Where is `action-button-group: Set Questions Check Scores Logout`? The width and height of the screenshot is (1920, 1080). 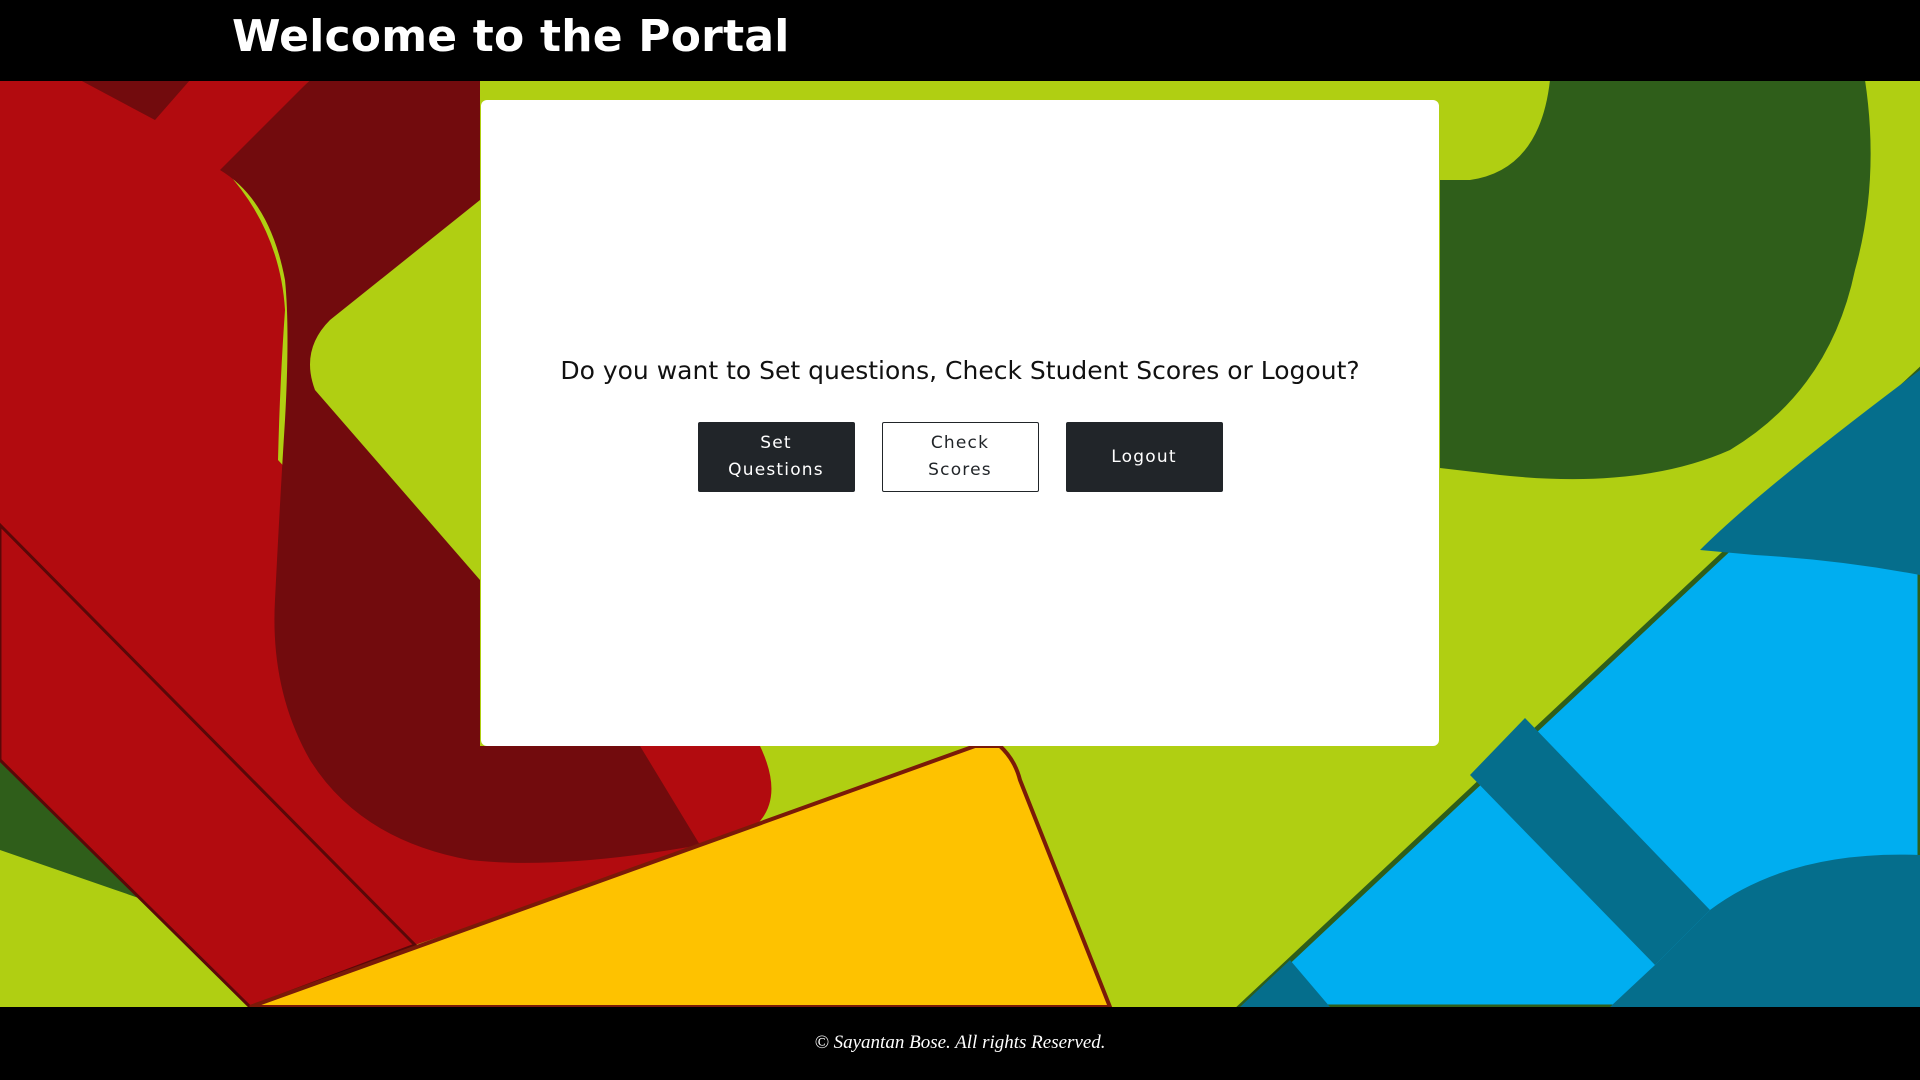 action-button-group: Set Questions Check Scores Logout is located at coordinates (960, 457).